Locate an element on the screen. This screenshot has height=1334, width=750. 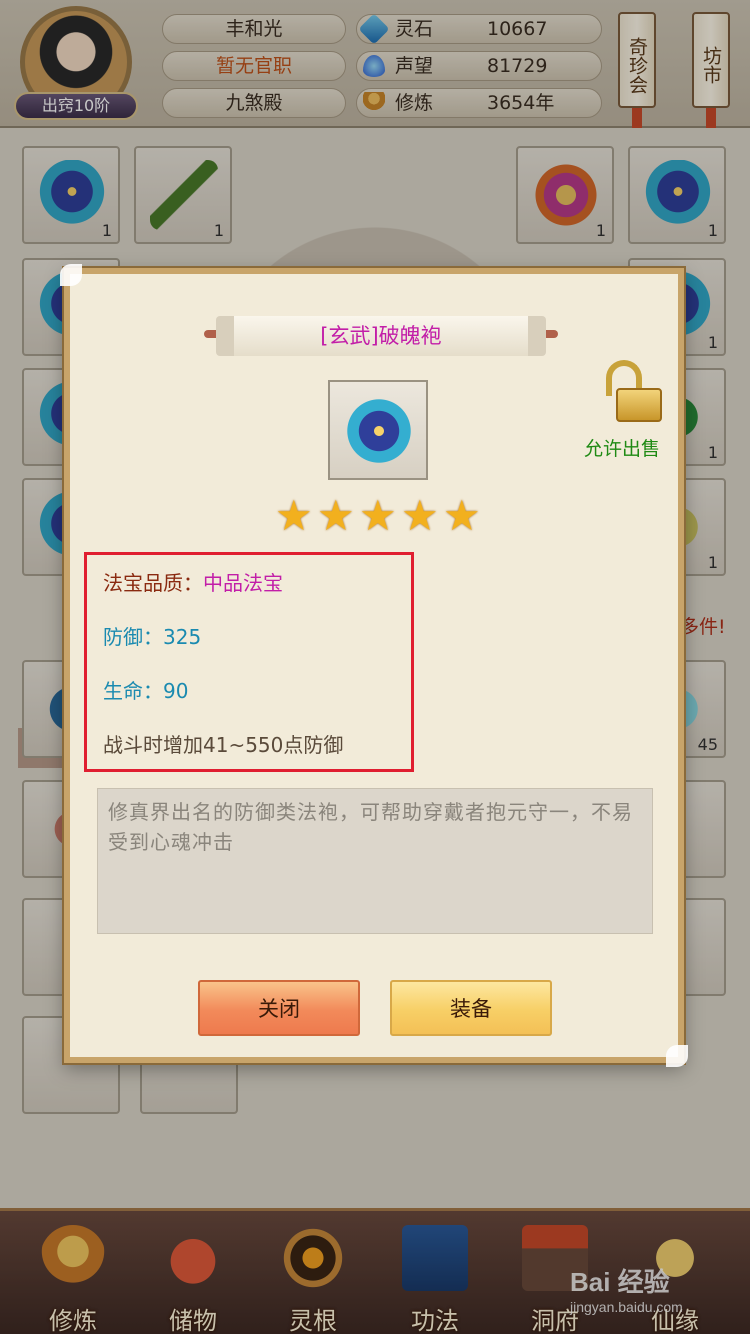
item-description: 修真界出名的防御类法袍，可帮助穿戴者抱元守一，不易受到心魂冲击 is located at coordinates (375, 861).